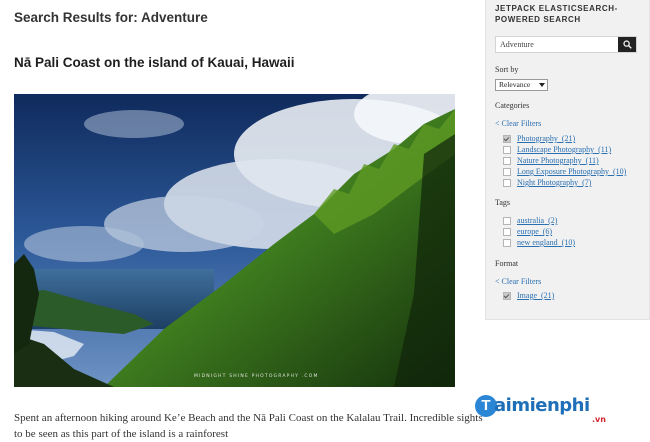 This screenshot has width=650, height=442. I want to click on filter-link: Landscape Photography (11), so click(564, 149).